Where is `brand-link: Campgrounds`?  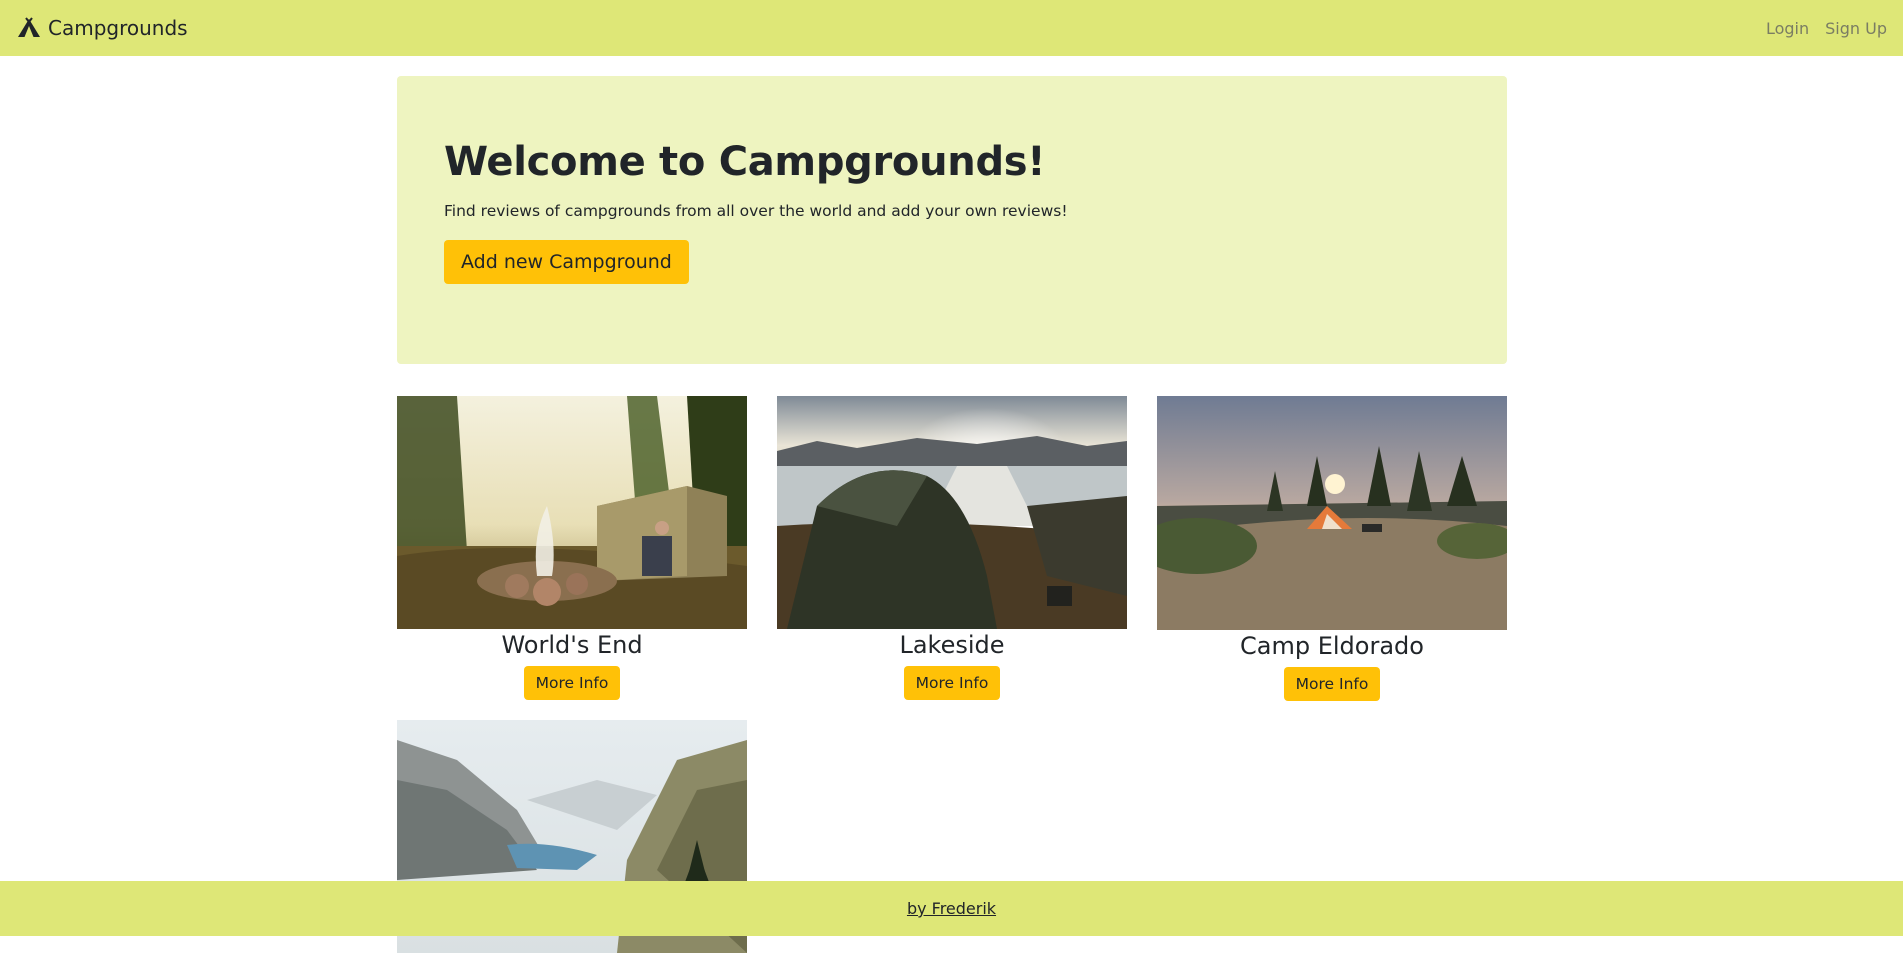 brand-link: Campgrounds is located at coordinates (102, 28).